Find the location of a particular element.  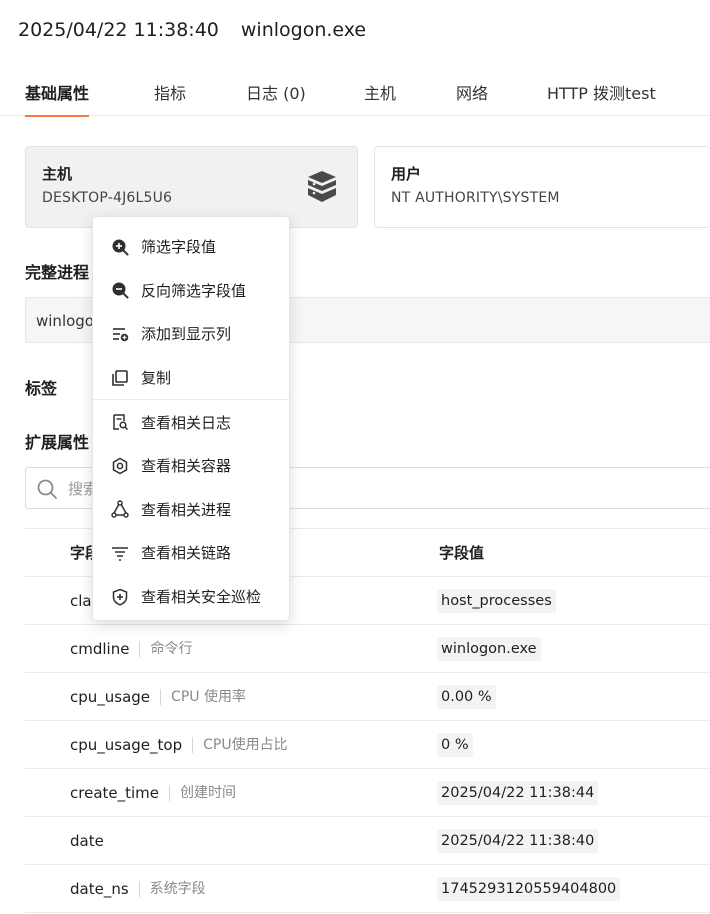

menu-item-related-logs: 查看相关日志 is located at coordinates (191, 422).